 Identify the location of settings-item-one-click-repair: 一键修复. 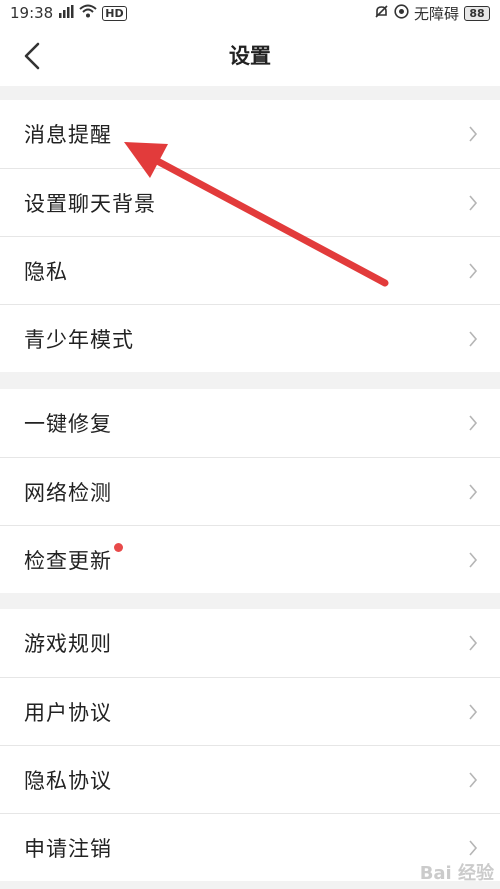
(250, 423).